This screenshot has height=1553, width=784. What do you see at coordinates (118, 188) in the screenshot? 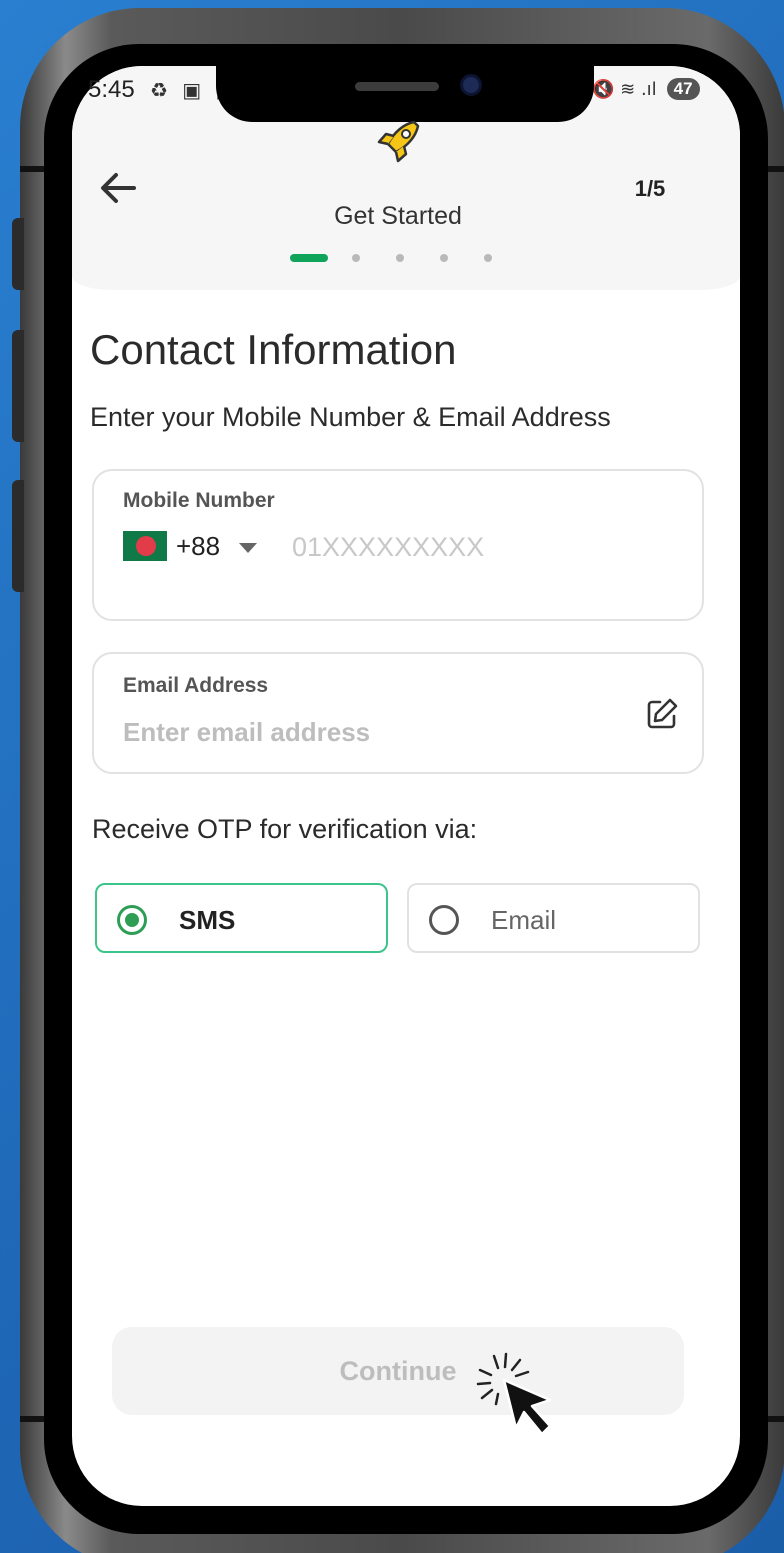
I see `back-arrow-icon` at bounding box center [118, 188].